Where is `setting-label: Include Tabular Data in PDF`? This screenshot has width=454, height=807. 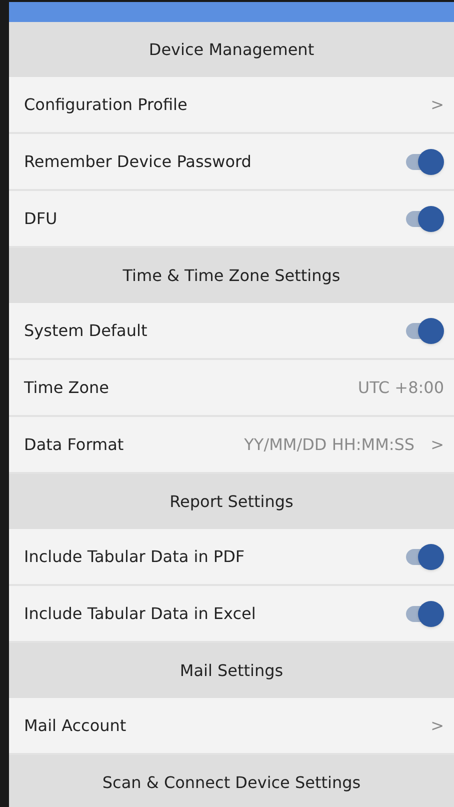
setting-label: Include Tabular Data in PDF is located at coordinates (134, 557).